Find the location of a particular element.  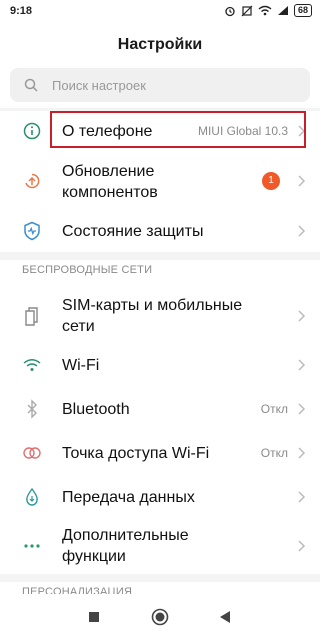

settings-item-sim: SIM-карты и мобильные сети is located at coordinates (160, 316).